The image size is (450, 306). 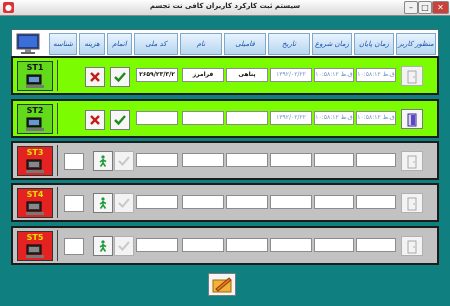 What do you see at coordinates (119, 44) in the screenshot?
I see `header-finish: اتمام` at bounding box center [119, 44].